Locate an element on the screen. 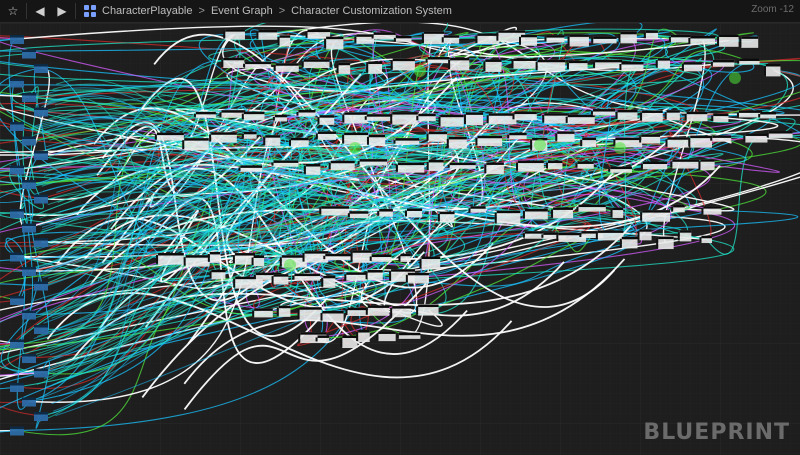  star-icon: ☆ is located at coordinates (13, 11).